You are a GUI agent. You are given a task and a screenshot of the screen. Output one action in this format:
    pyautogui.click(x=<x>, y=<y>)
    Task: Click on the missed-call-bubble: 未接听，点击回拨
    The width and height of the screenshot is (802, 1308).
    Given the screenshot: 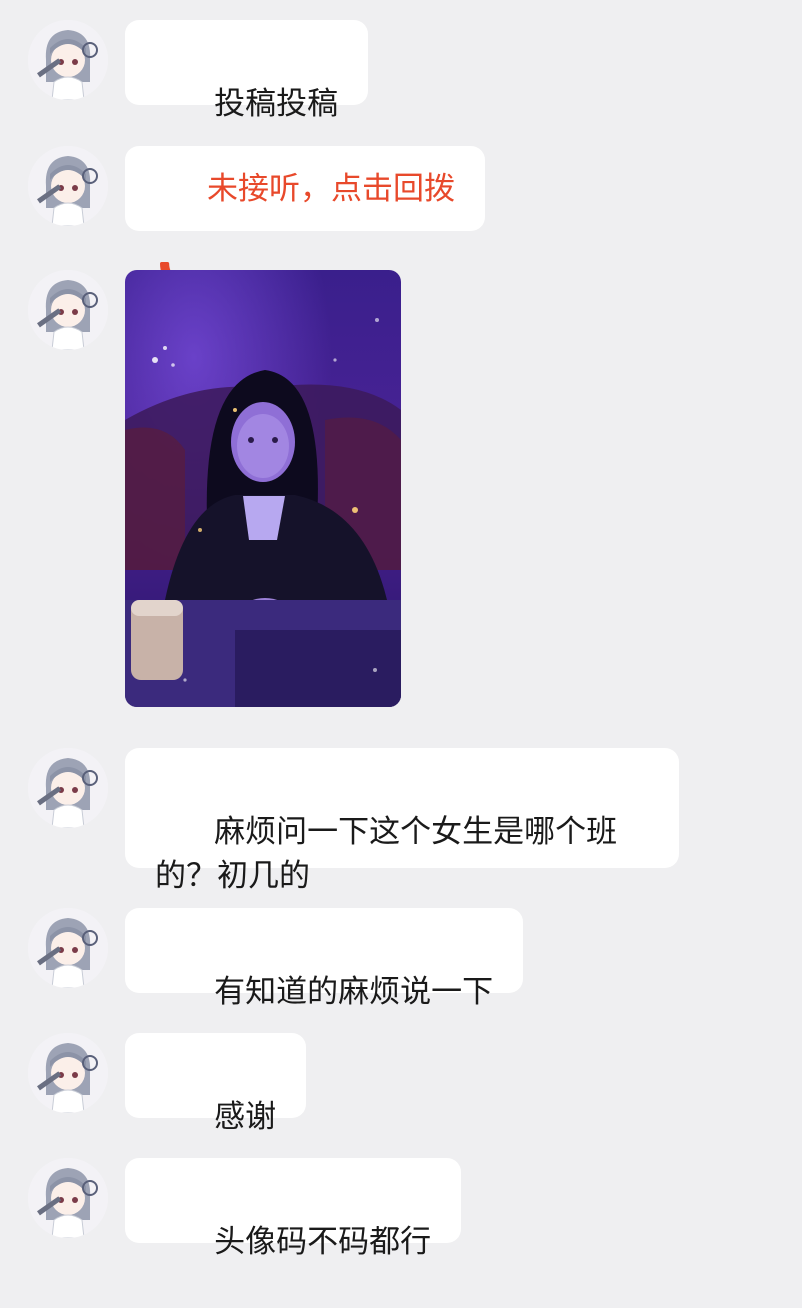 What is the action you would take?
    pyautogui.click(x=305, y=219)
    